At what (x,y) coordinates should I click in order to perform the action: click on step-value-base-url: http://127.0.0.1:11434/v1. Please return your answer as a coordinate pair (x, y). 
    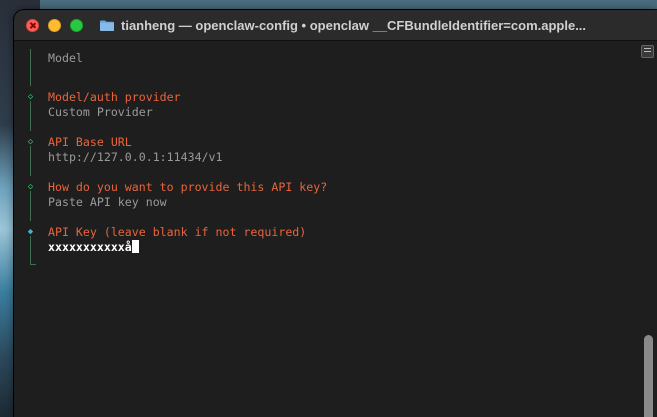
    Looking at the image, I should click on (135, 157).